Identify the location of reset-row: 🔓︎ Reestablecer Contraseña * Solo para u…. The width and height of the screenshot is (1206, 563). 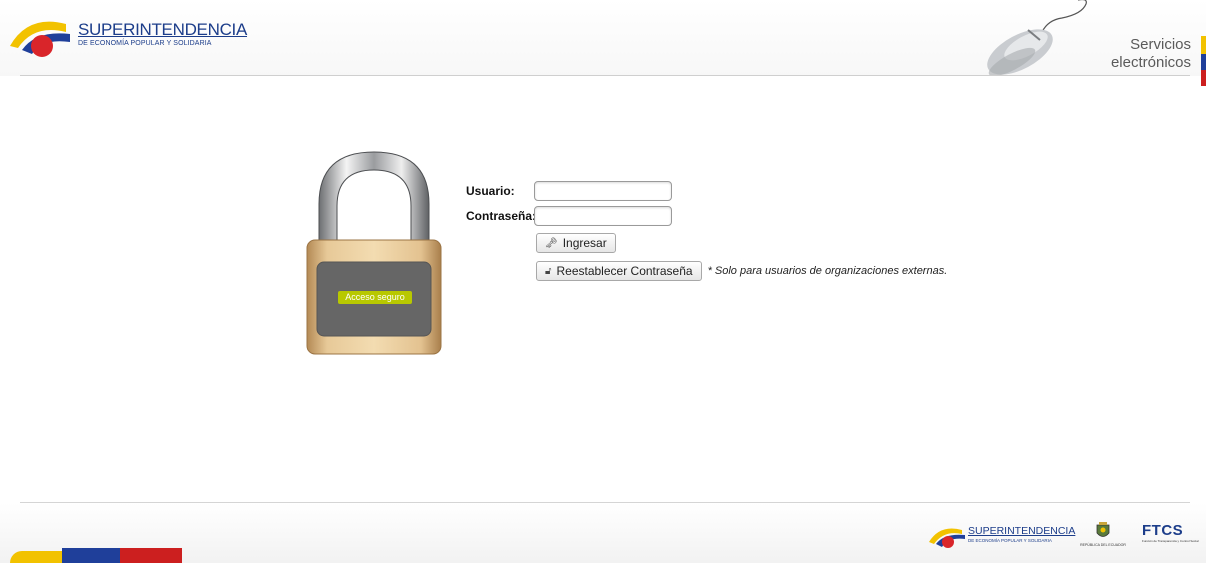
(741, 271).